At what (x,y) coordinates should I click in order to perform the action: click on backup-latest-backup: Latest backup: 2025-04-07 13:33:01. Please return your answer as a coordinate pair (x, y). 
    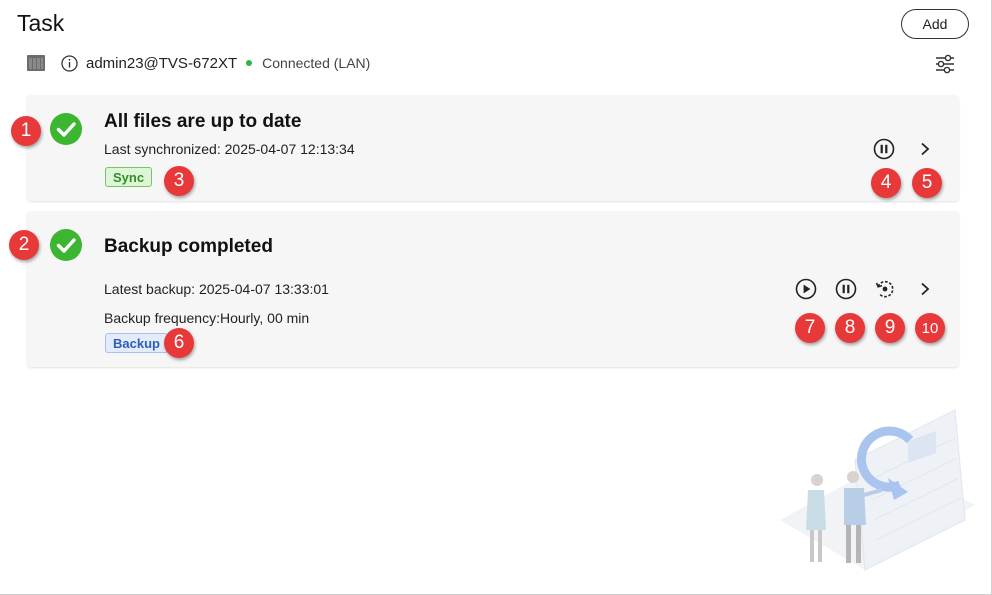
    Looking at the image, I should click on (216, 289).